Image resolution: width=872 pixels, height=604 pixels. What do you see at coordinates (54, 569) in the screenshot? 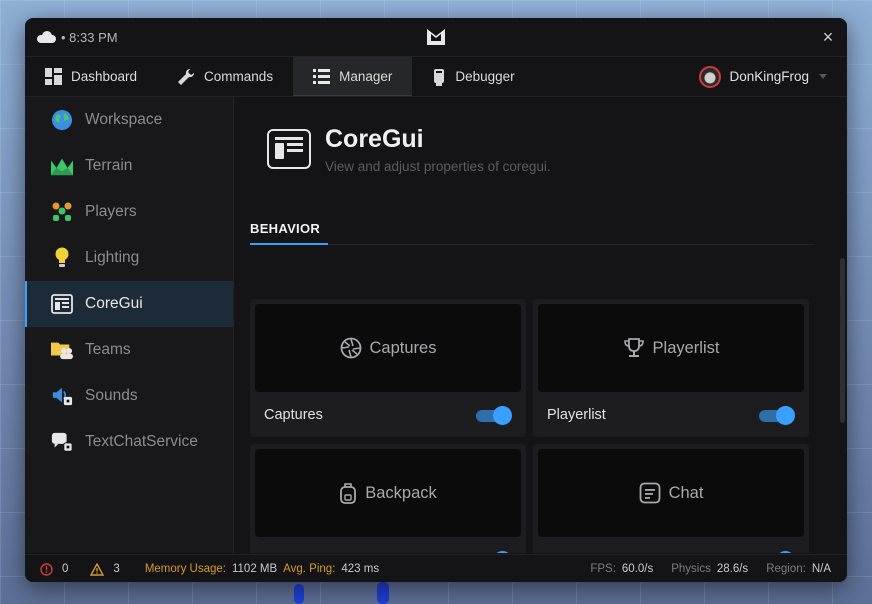
I see `error-count: 0` at bounding box center [54, 569].